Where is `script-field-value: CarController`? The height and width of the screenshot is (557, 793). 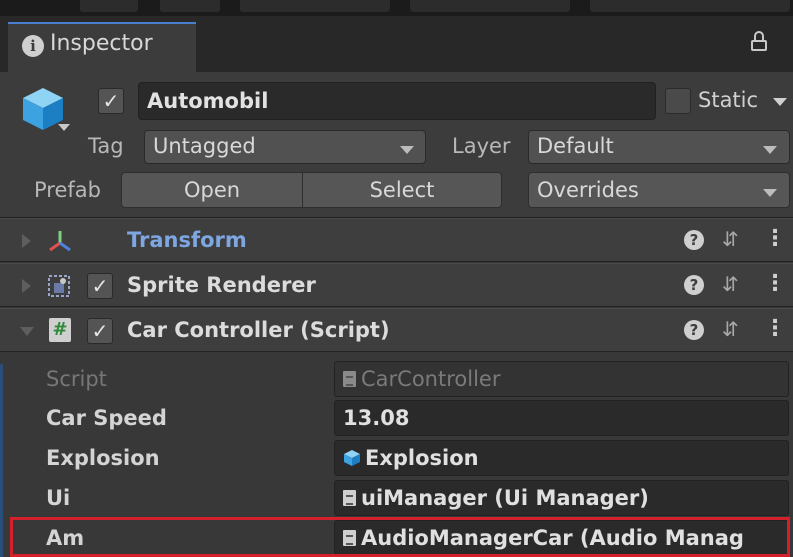 script-field-value: CarController is located at coordinates (431, 379).